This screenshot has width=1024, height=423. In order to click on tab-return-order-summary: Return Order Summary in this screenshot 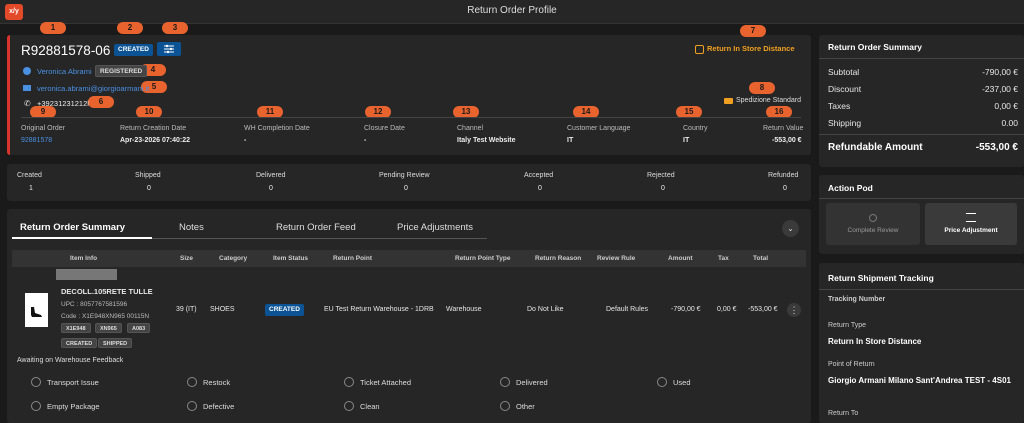, I will do `click(72, 227)`.